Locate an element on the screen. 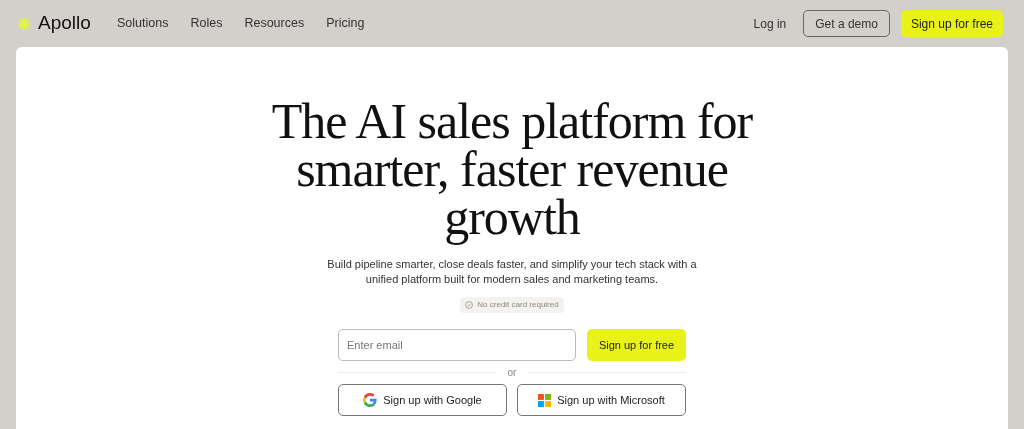  divider-label: or is located at coordinates (512, 373).